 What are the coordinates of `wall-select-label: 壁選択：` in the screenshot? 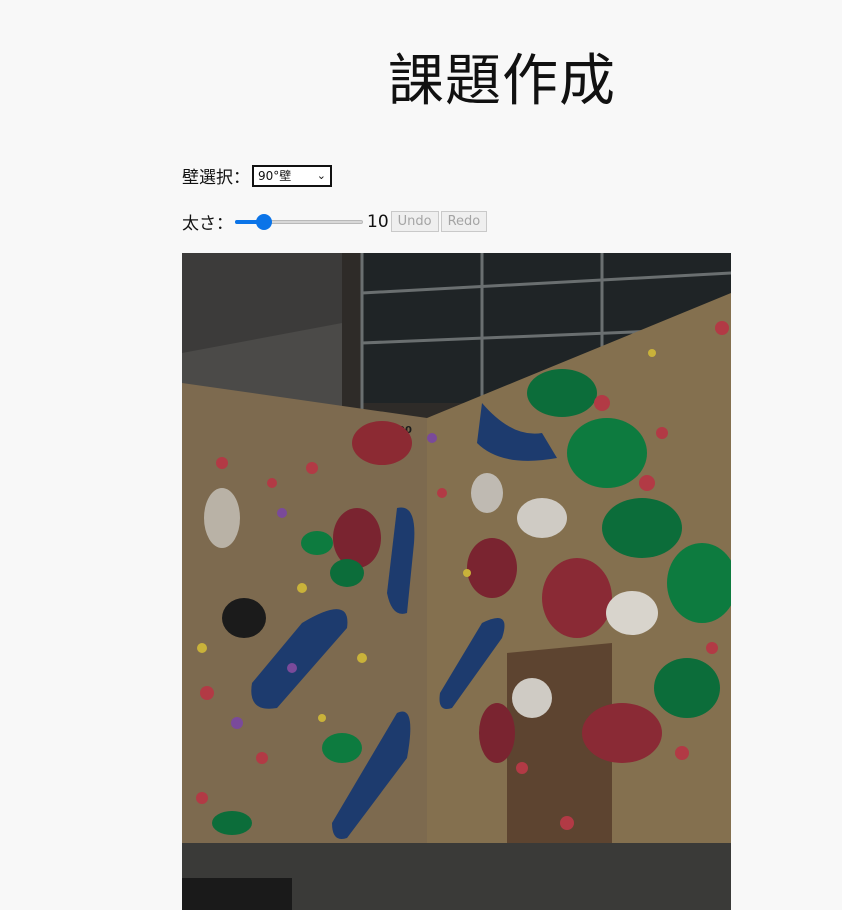 It's located at (216, 178).